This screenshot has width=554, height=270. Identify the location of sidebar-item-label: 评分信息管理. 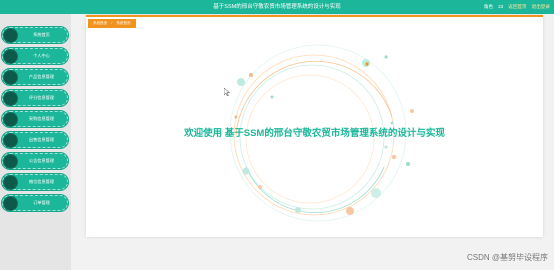
(41, 97).